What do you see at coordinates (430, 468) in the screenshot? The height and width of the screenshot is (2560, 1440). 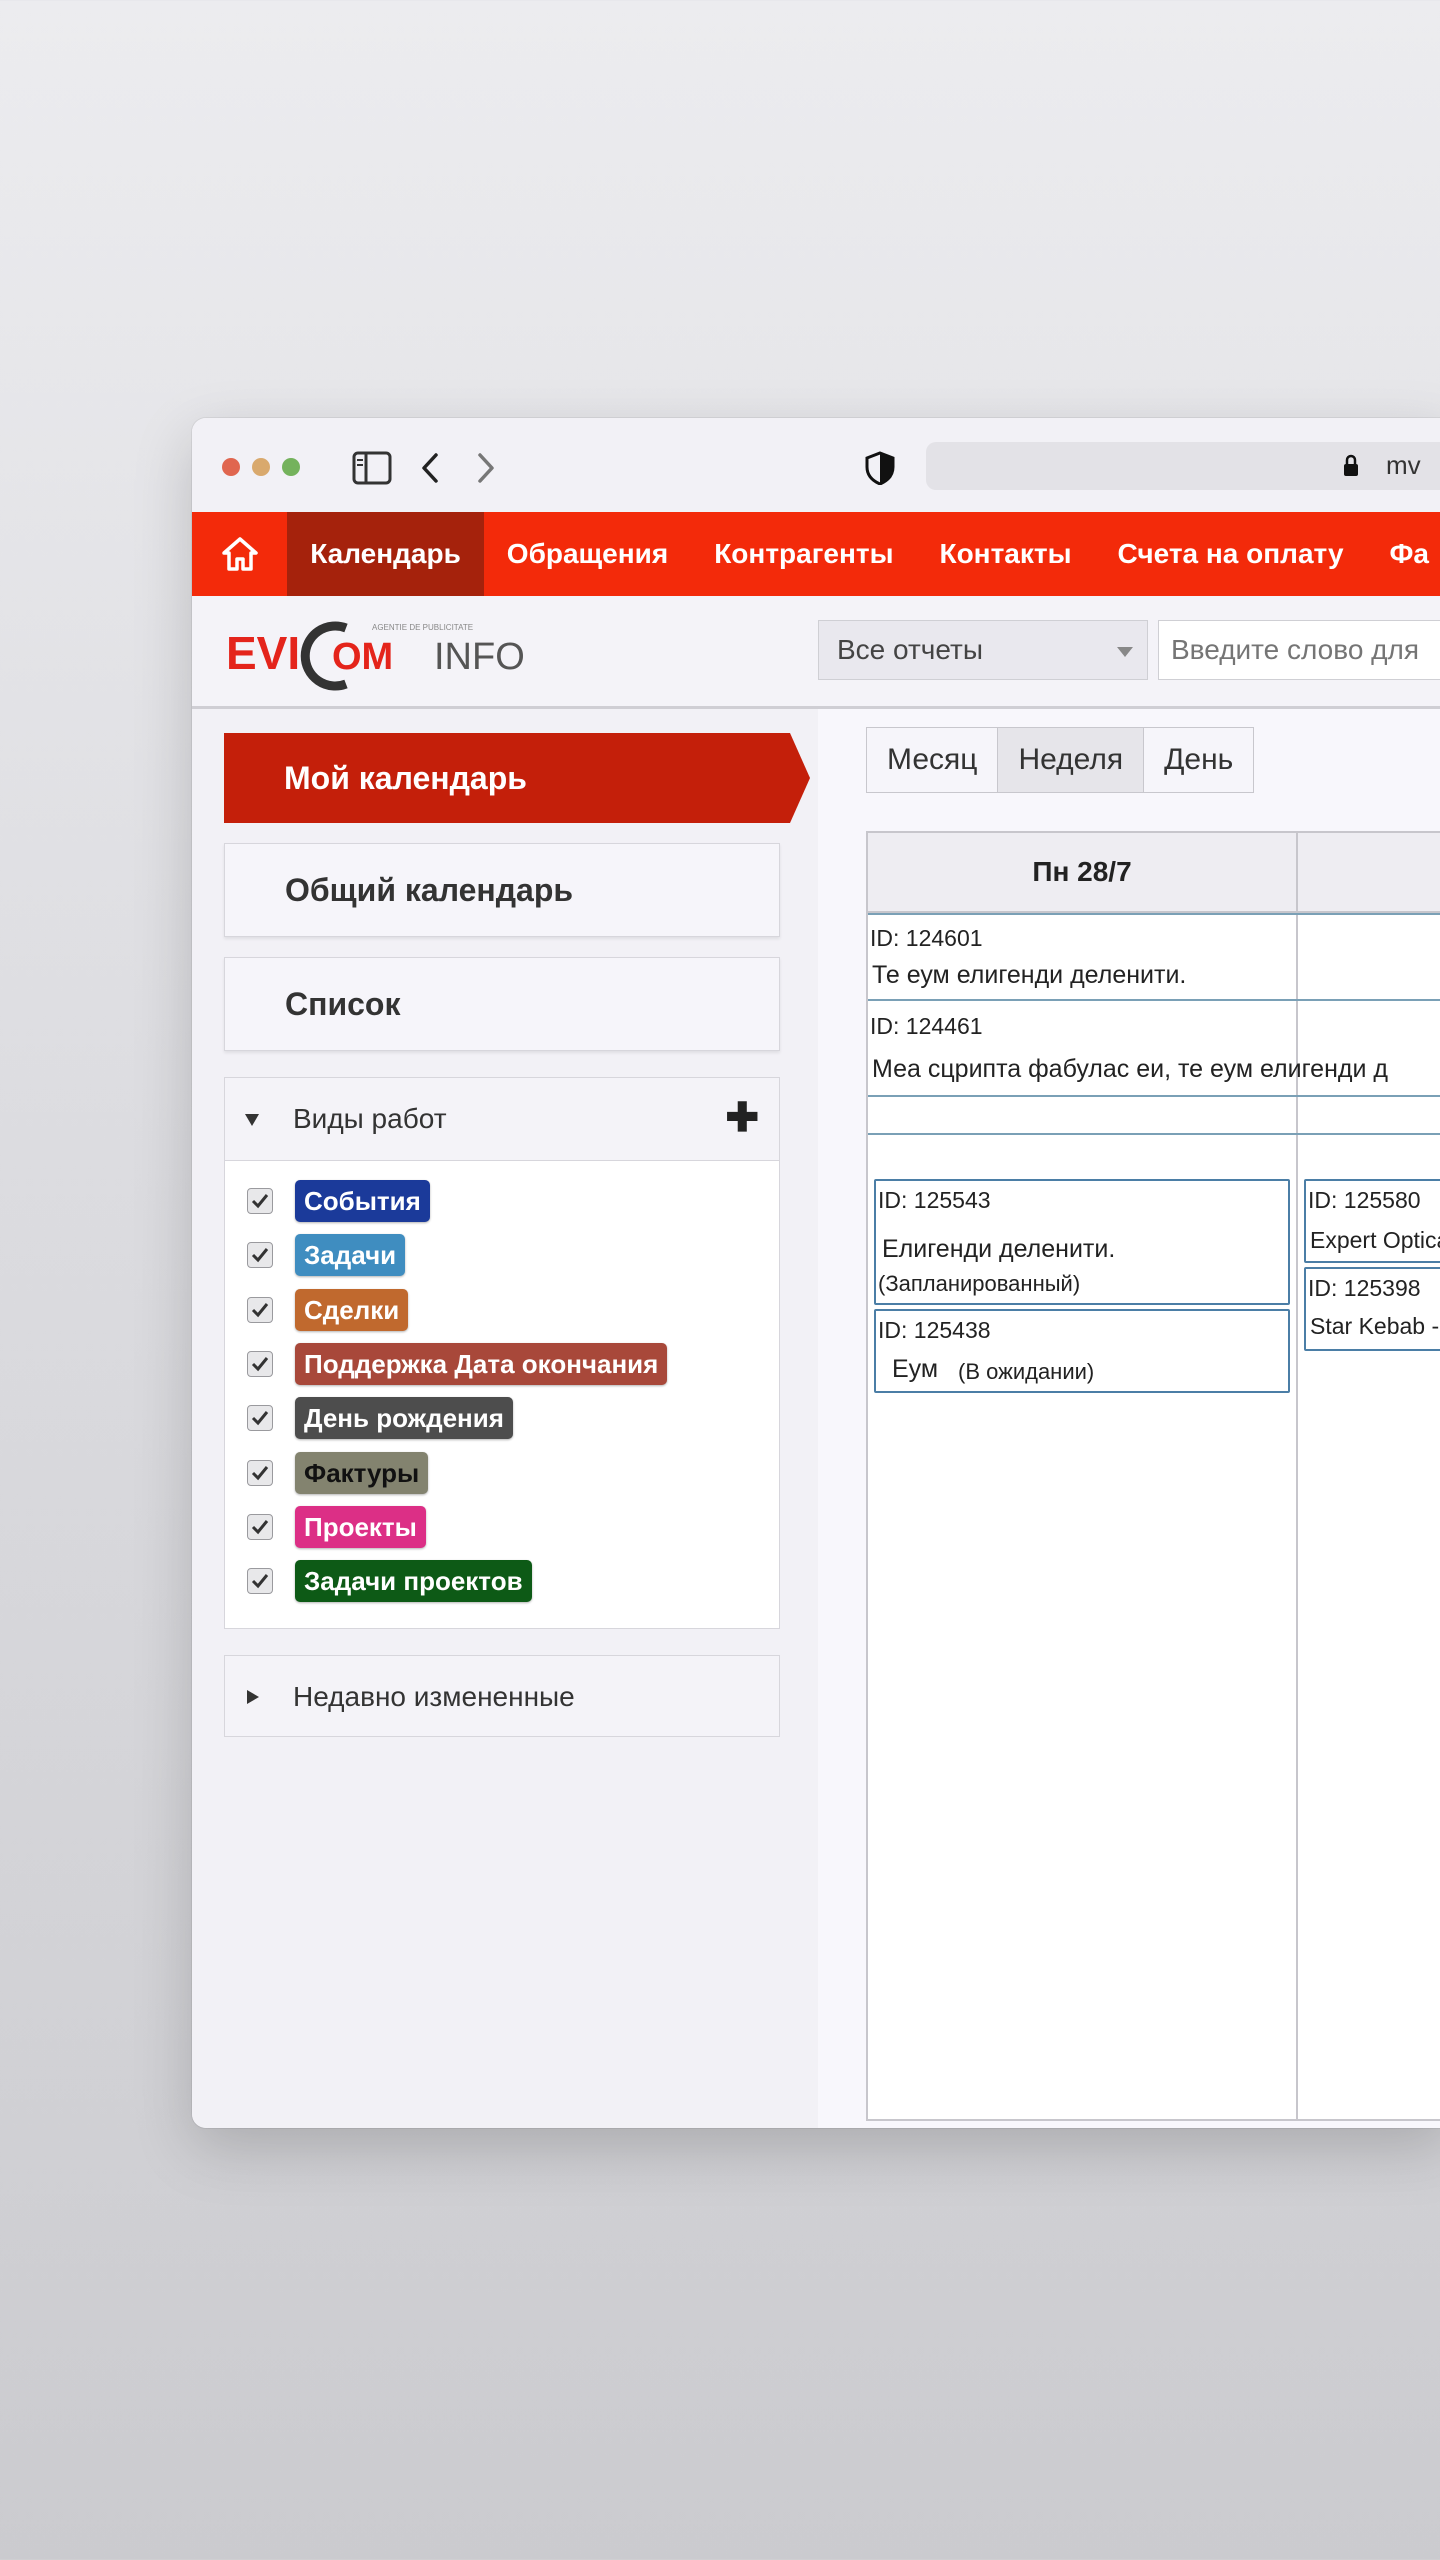 I see `back-icon` at bounding box center [430, 468].